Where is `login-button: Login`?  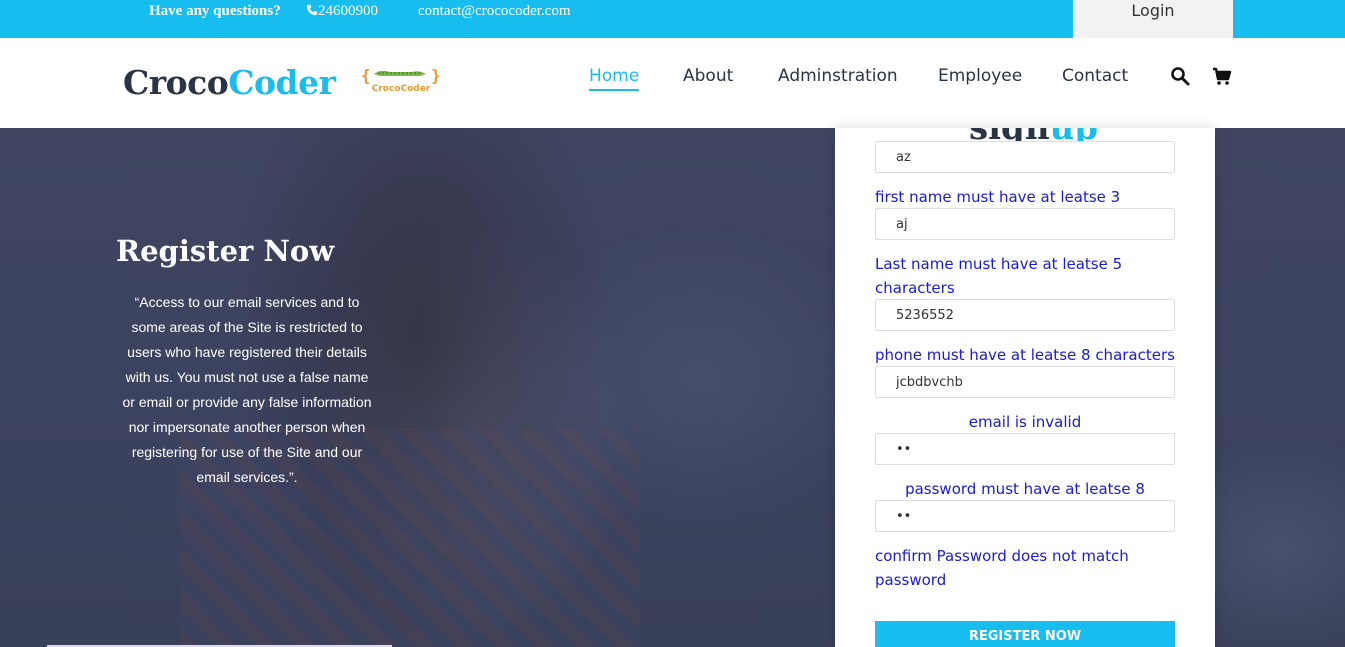
login-button: Login is located at coordinates (1153, 19).